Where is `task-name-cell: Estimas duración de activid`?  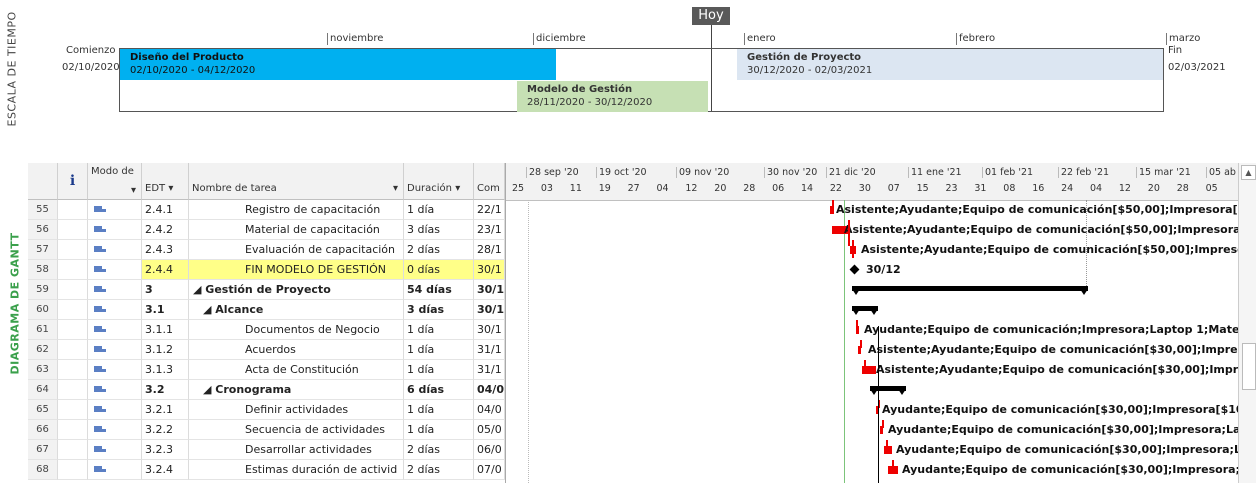 task-name-cell: Estimas duración de activid is located at coordinates (296, 470).